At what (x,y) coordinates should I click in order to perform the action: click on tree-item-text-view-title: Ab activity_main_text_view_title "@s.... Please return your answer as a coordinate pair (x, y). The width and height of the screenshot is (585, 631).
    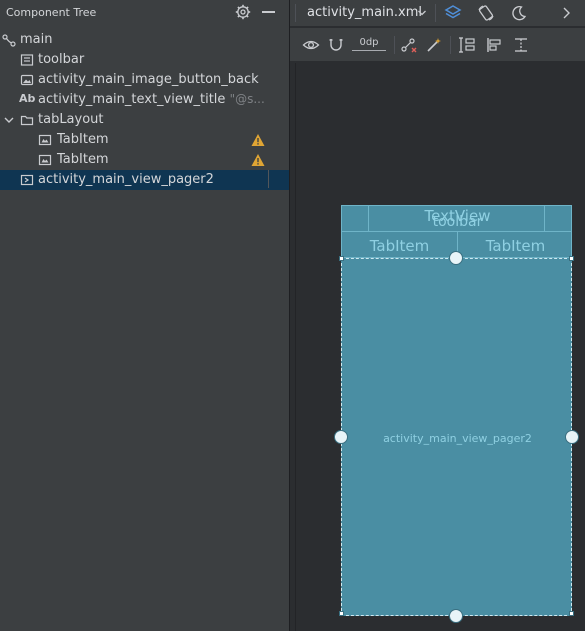
    Looking at the image, I should click on (144, 100).